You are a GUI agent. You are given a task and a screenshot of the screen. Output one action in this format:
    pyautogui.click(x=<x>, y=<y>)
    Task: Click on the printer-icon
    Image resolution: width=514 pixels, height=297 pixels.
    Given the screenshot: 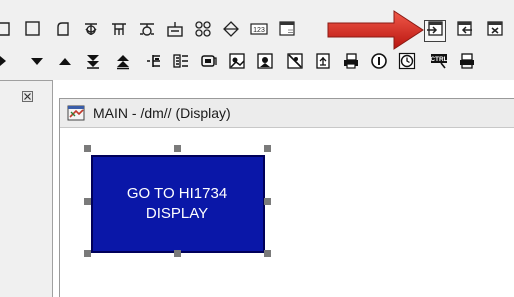 What is the action you would take?
    pyautogui.click(x=351, y=63)
    